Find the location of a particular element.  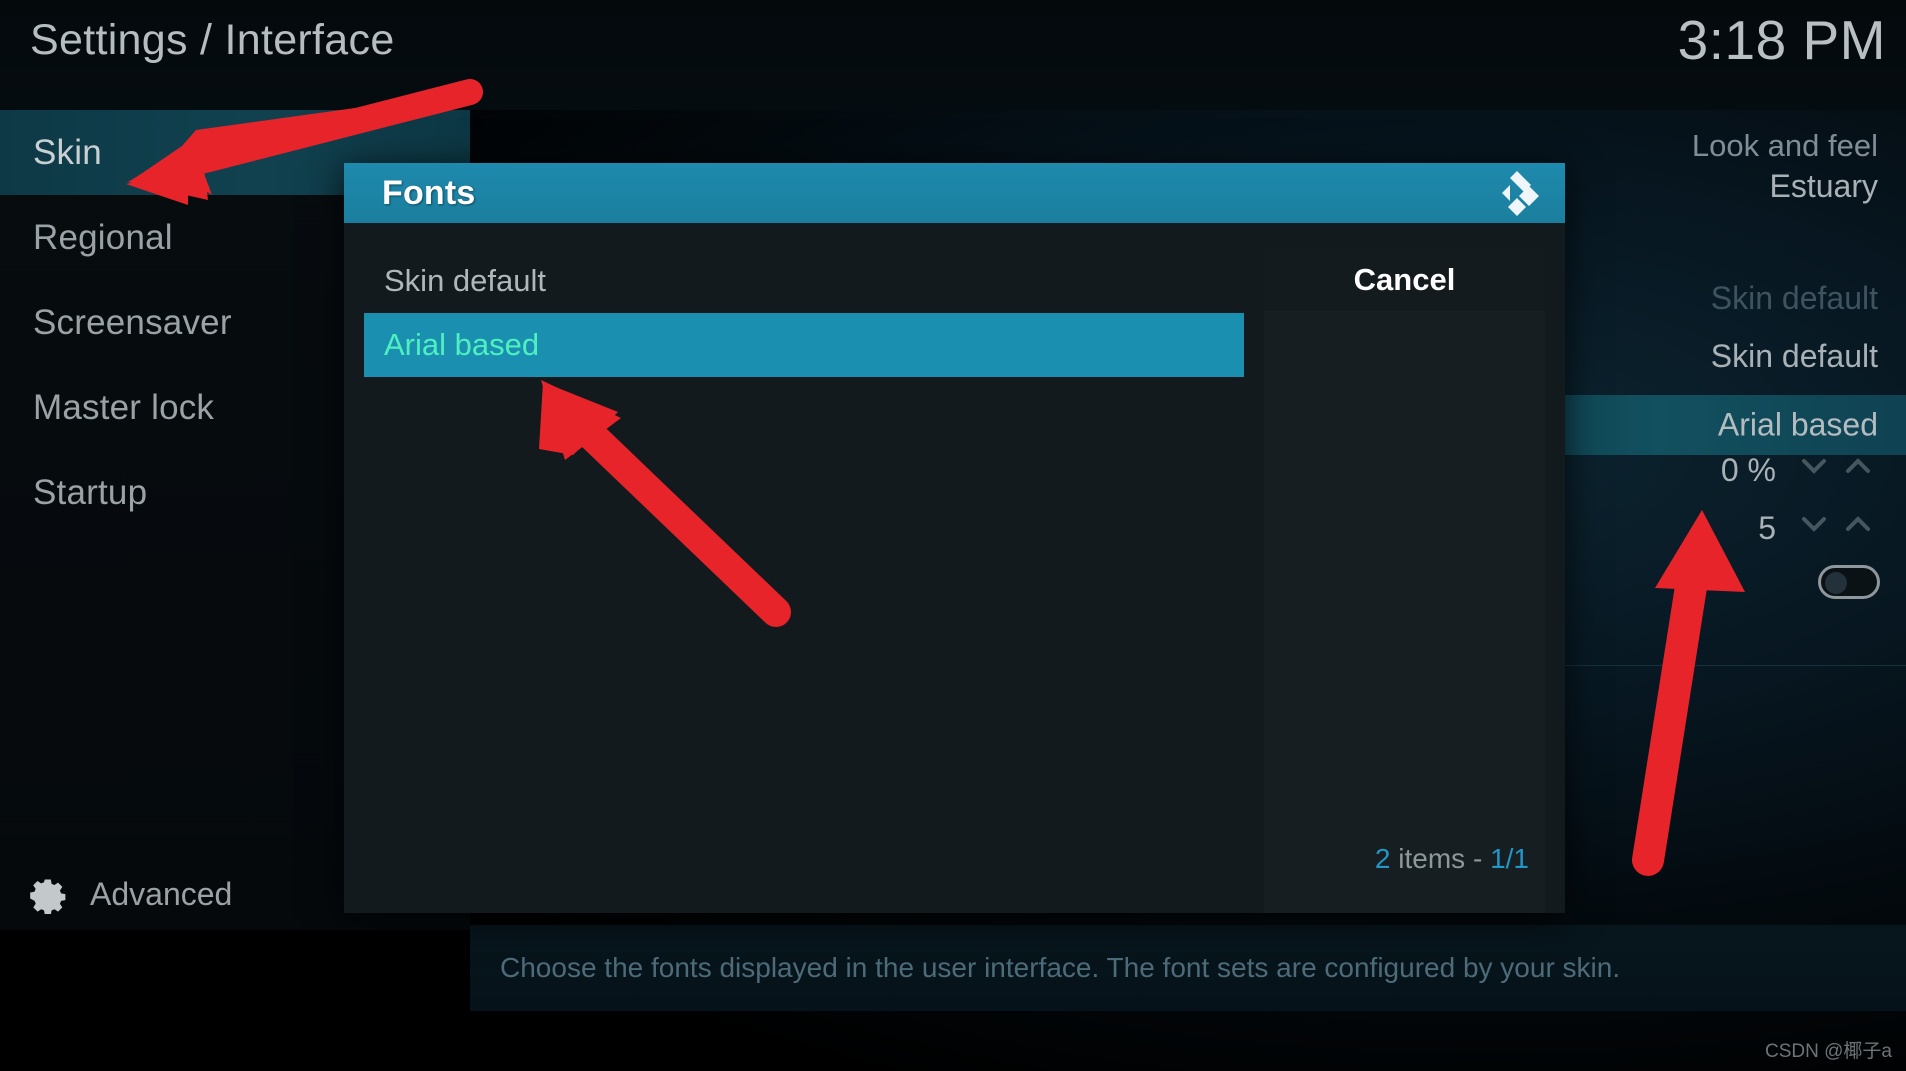

dialog-option-skin-default: Skin default is located at coordinates (804, 281).